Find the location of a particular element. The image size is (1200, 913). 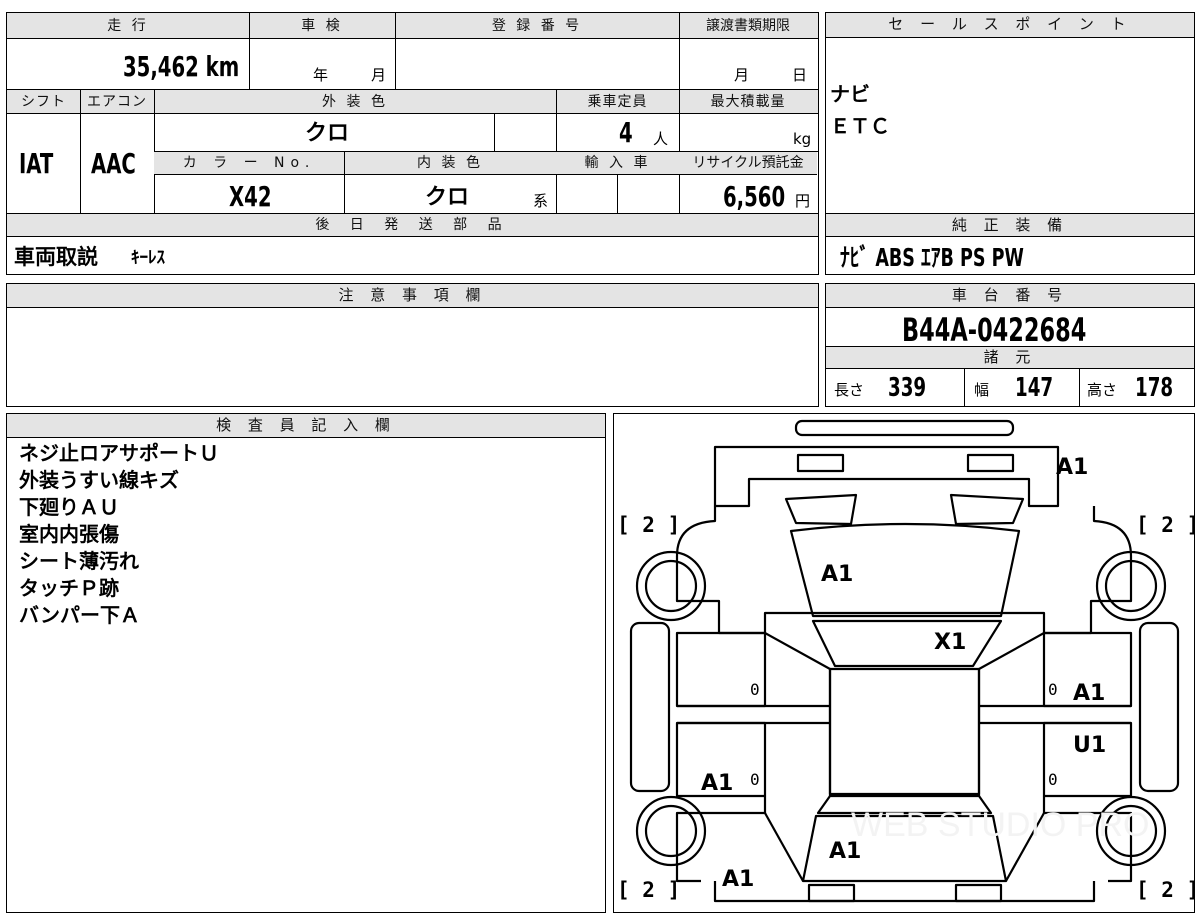

later-parts-sub: ｷｰﾚｽ is located at coordinates (148, 258).